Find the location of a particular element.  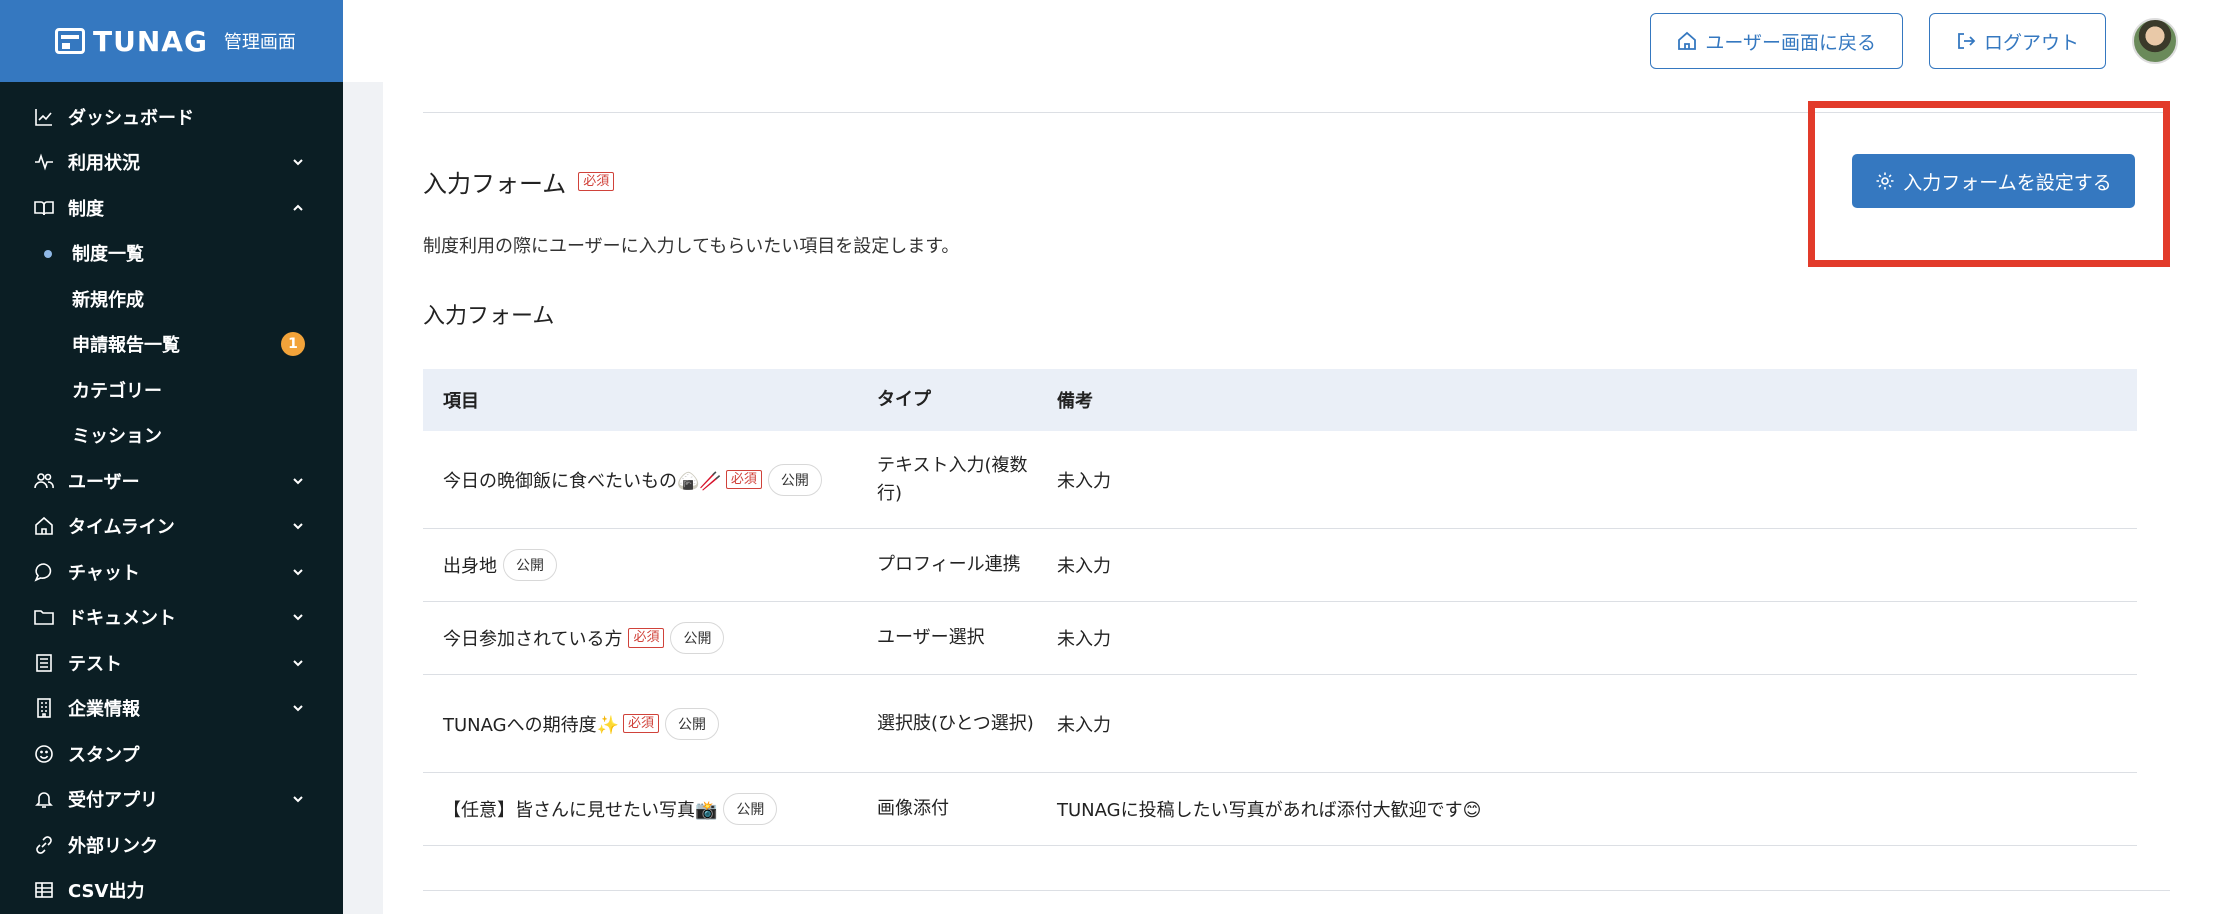

cell-item: 今日の晩御飯に食べたいもの🍙🥢 必須 公開 is located at coordinates (650, 479).